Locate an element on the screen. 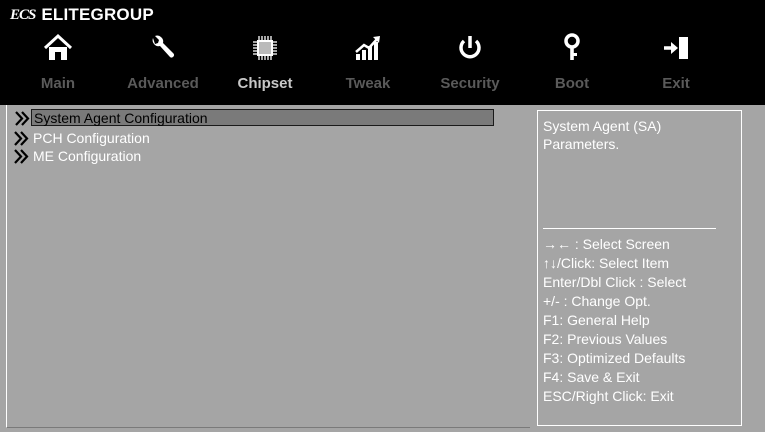 This screenshot has height=432, width=765. brand-name: ELITEGROUP is located at coordinates (97, 14).